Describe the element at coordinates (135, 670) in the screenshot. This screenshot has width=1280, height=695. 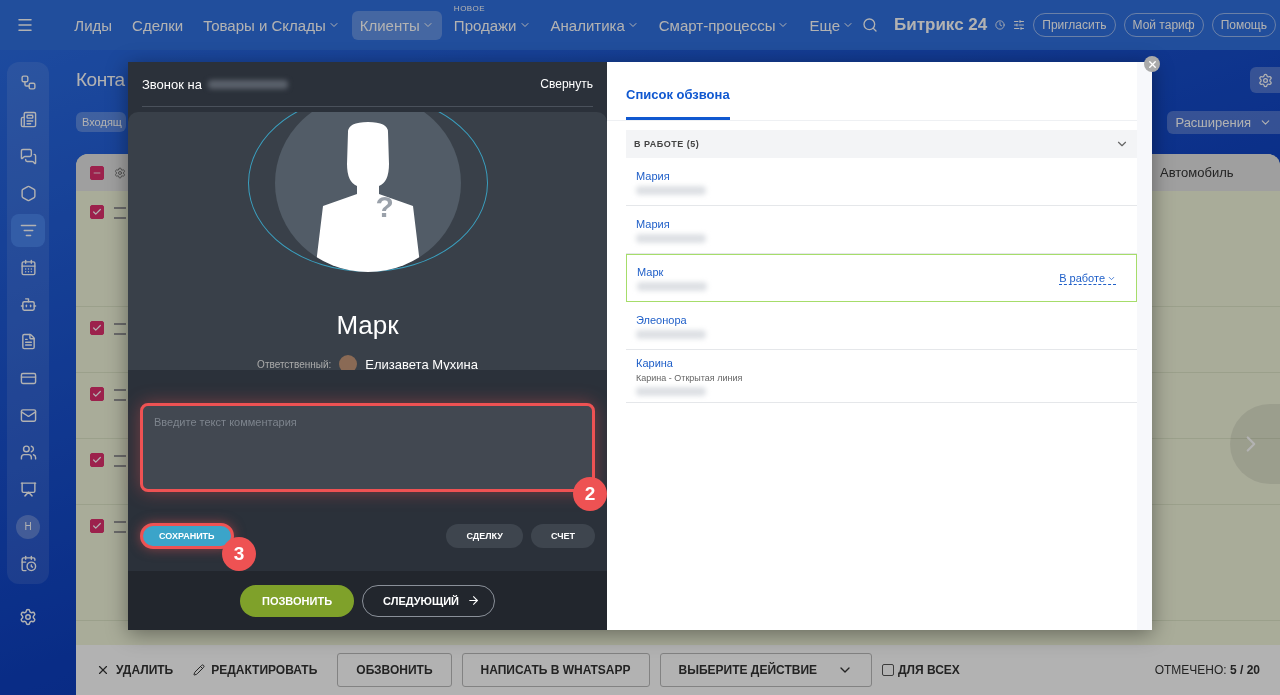
I see `delete-action: УДАЛИТЬ` at that location.